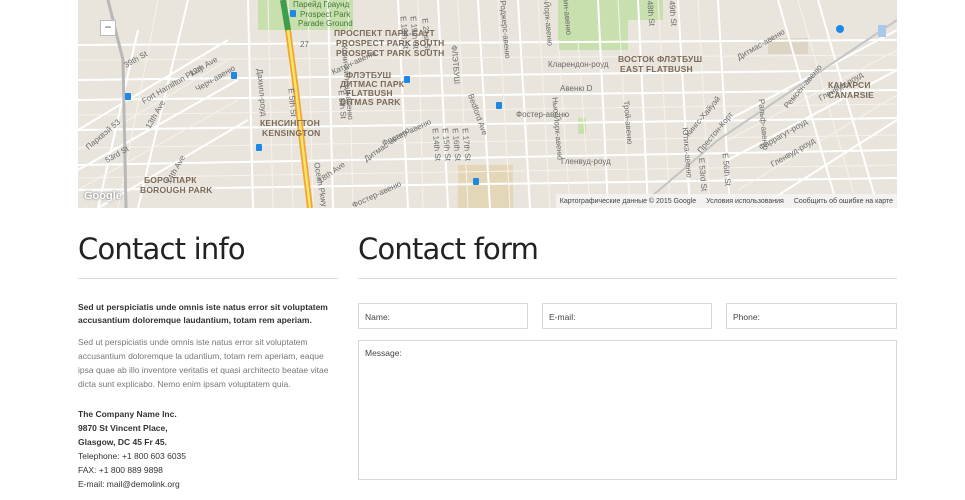  What do you see at coordinates (208, 484) in the screenshot?
I see `email-link: E-mail: mail@demolink.org` at bounding box center [208, 484].